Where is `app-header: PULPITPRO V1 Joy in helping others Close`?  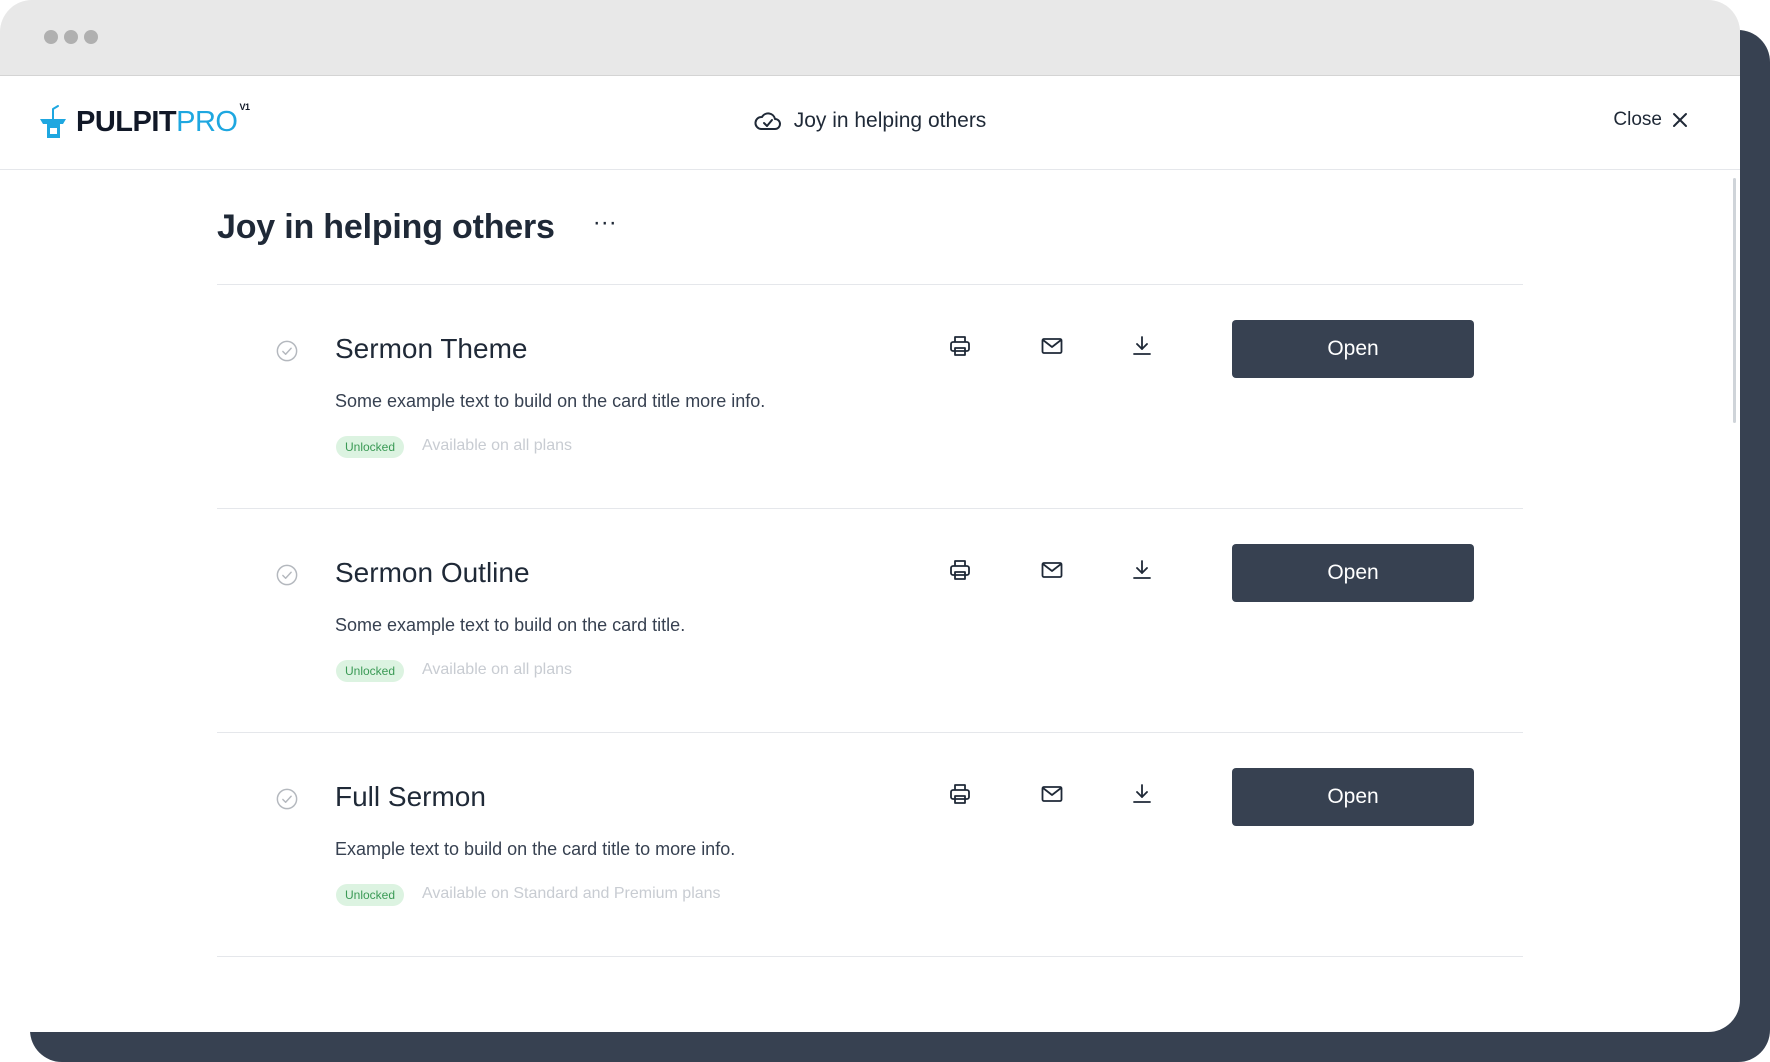
app-header: PULPITPRO V1 Joy in helping others Close is located at coordinates (870, 123).